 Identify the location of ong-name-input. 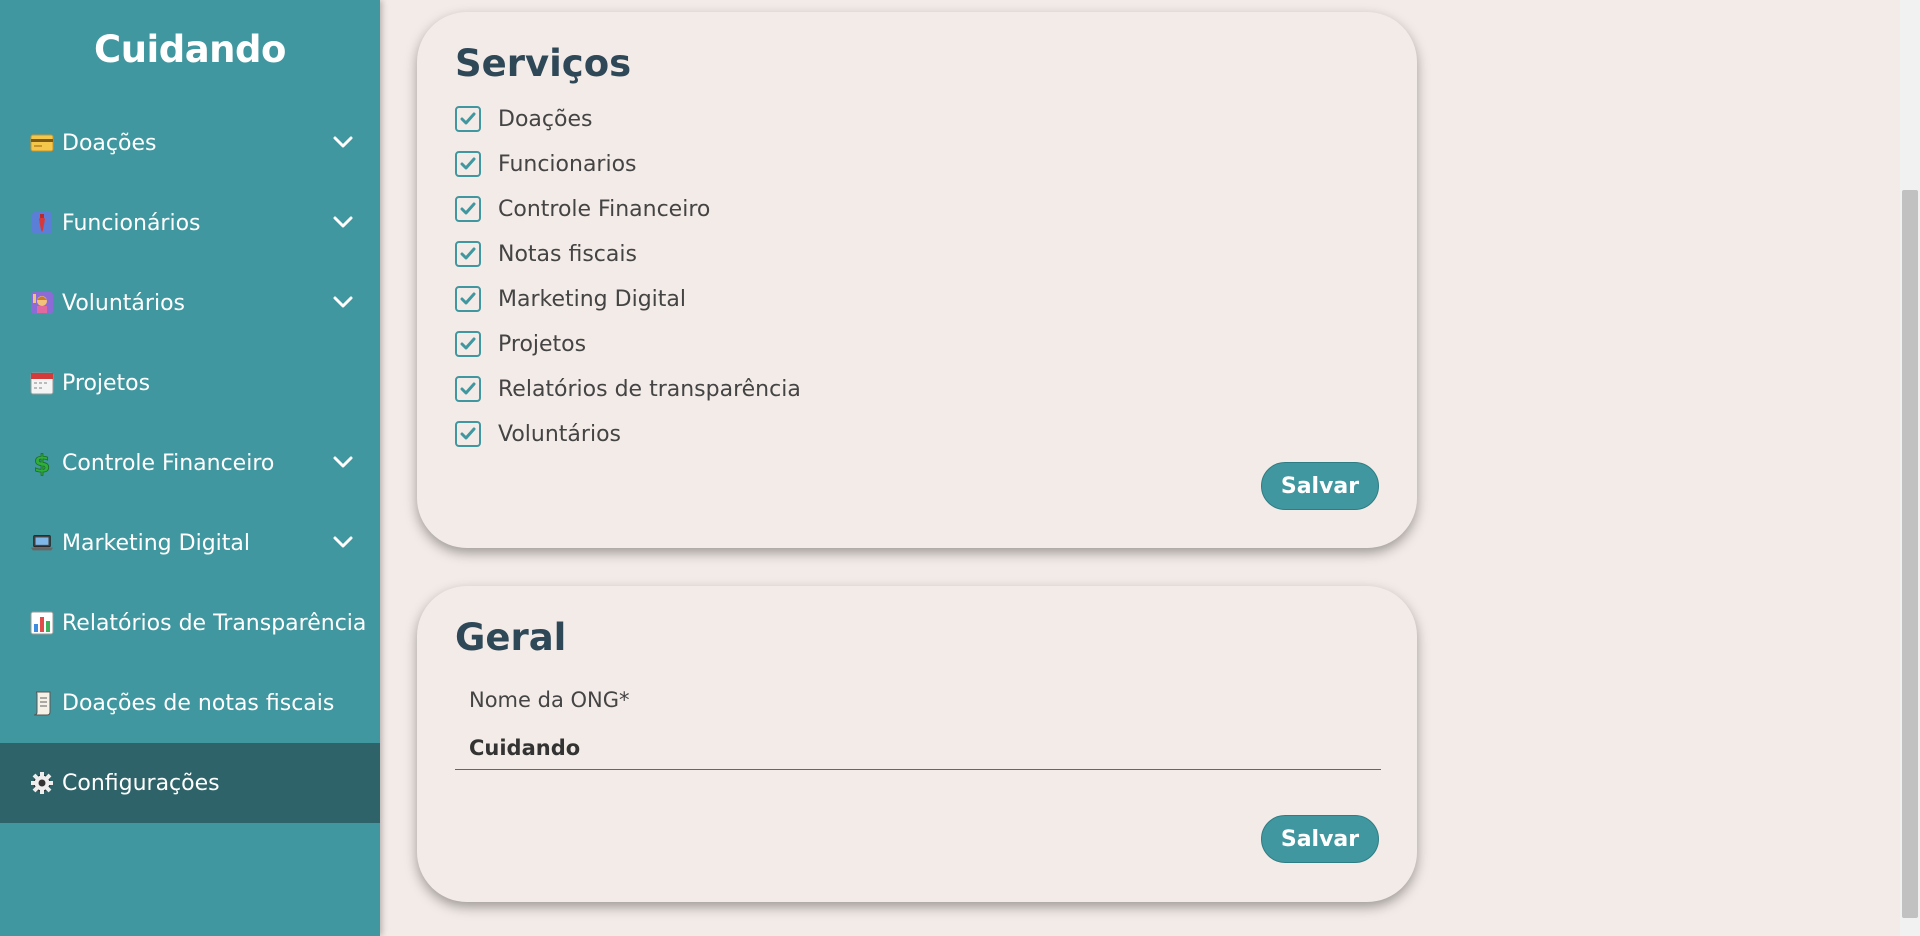
(918, 748).